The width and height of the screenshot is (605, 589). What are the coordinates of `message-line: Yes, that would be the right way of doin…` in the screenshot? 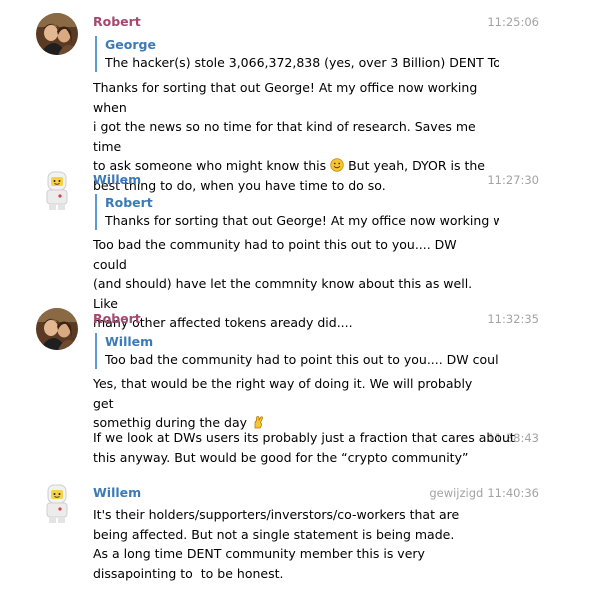 It's located at (283, 393).